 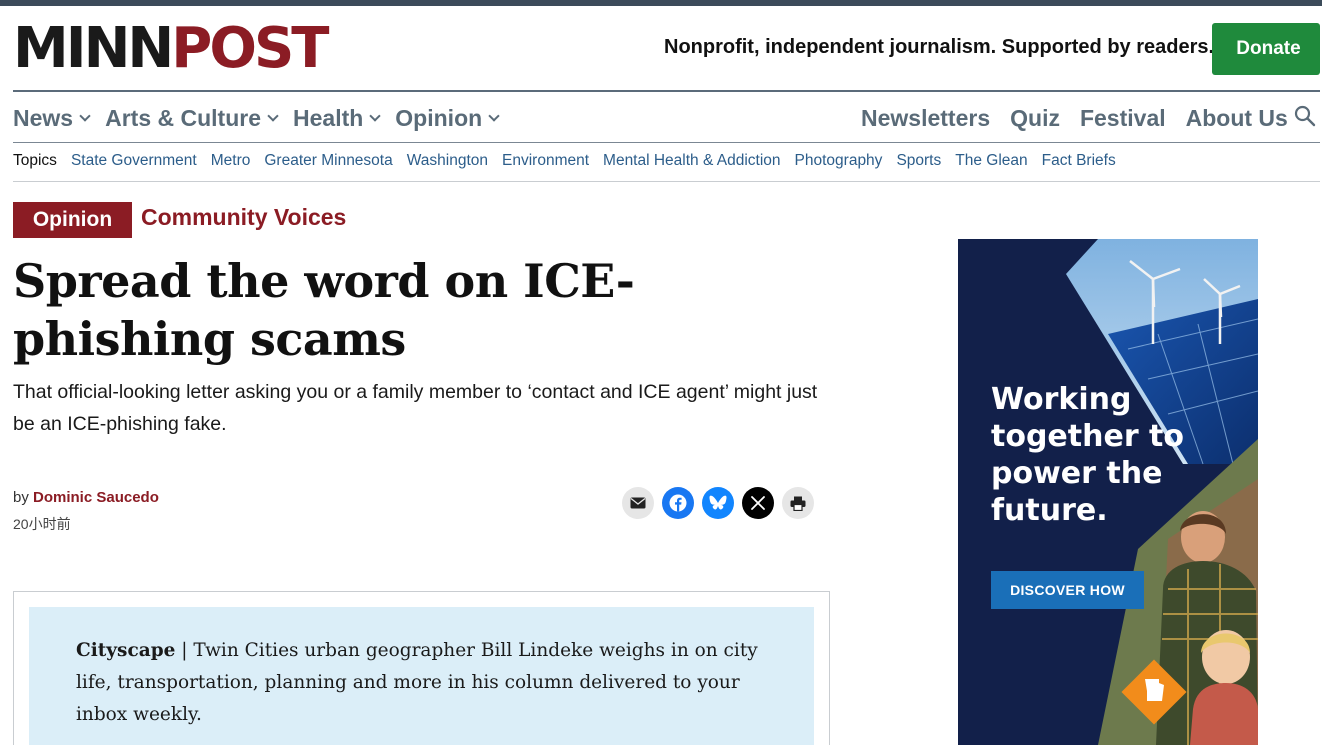 What do you see at coordinates (35, 160) in the screenshot?
I see `topics-label: Topics` at bounding box center [35, 160].